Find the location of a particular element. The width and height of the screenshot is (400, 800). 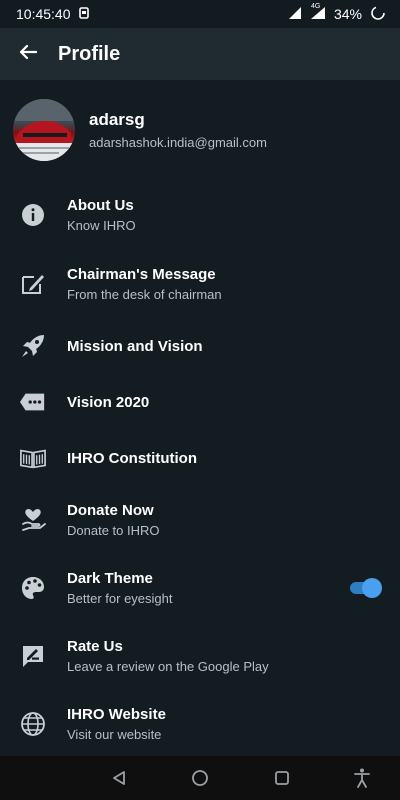

status-bar: 10:45:40 4G 34% is located at coordinates (200, 14).